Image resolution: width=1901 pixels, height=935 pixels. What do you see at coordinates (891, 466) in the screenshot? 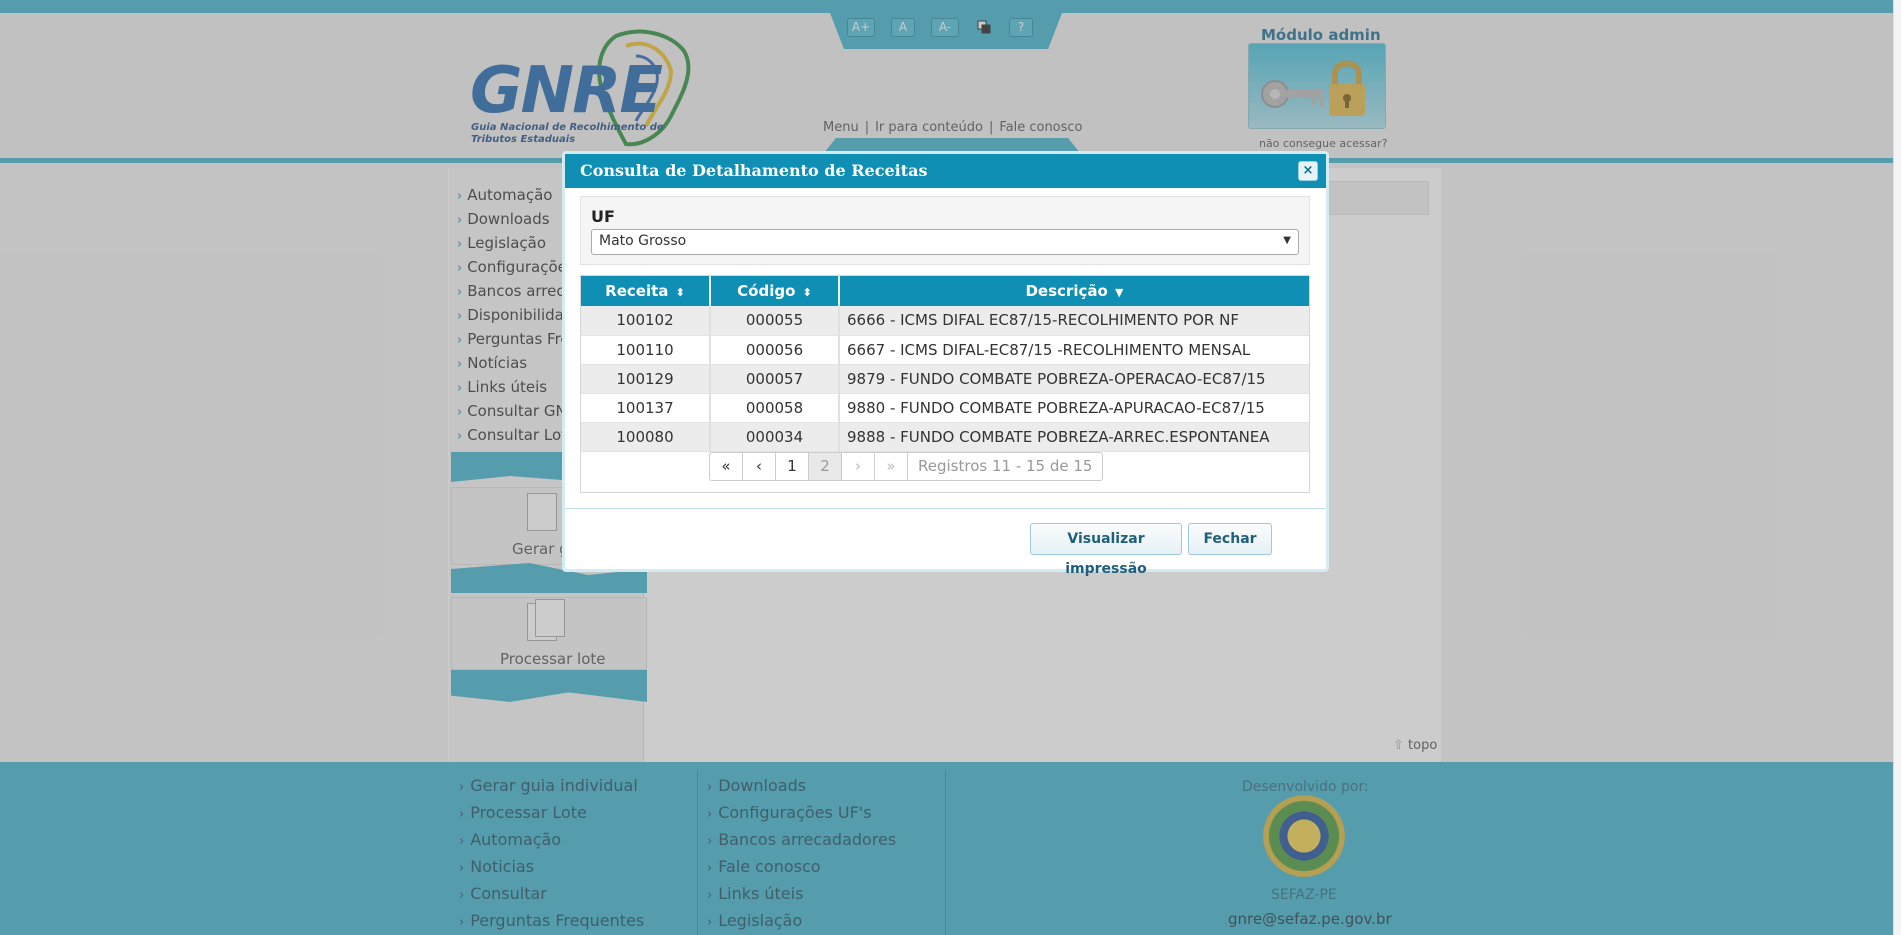
I see `last-page-button: »` at bounding box center [891, 466].